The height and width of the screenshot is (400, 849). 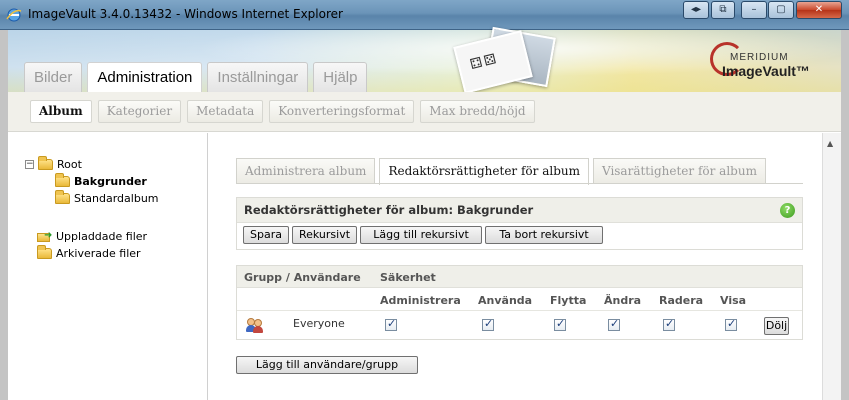 What do you see at coordinates (342, 111) in the screenshot?
I see `subtab-konverteringsformat: Konverteringsformat` at bounding box center [342, 111].